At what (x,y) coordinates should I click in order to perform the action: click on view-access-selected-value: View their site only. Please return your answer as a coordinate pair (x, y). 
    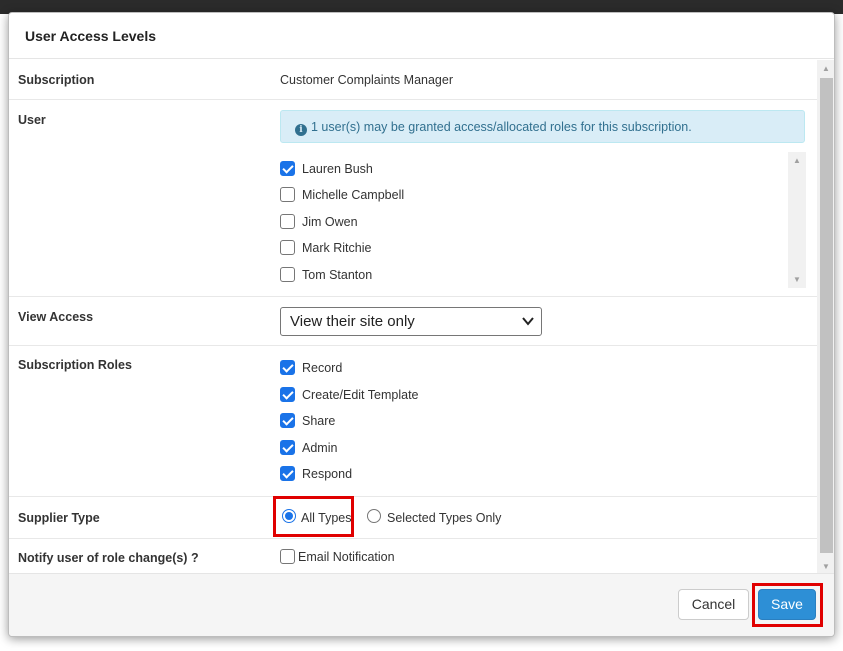
    Looking at the image, I should click on (352, 321).